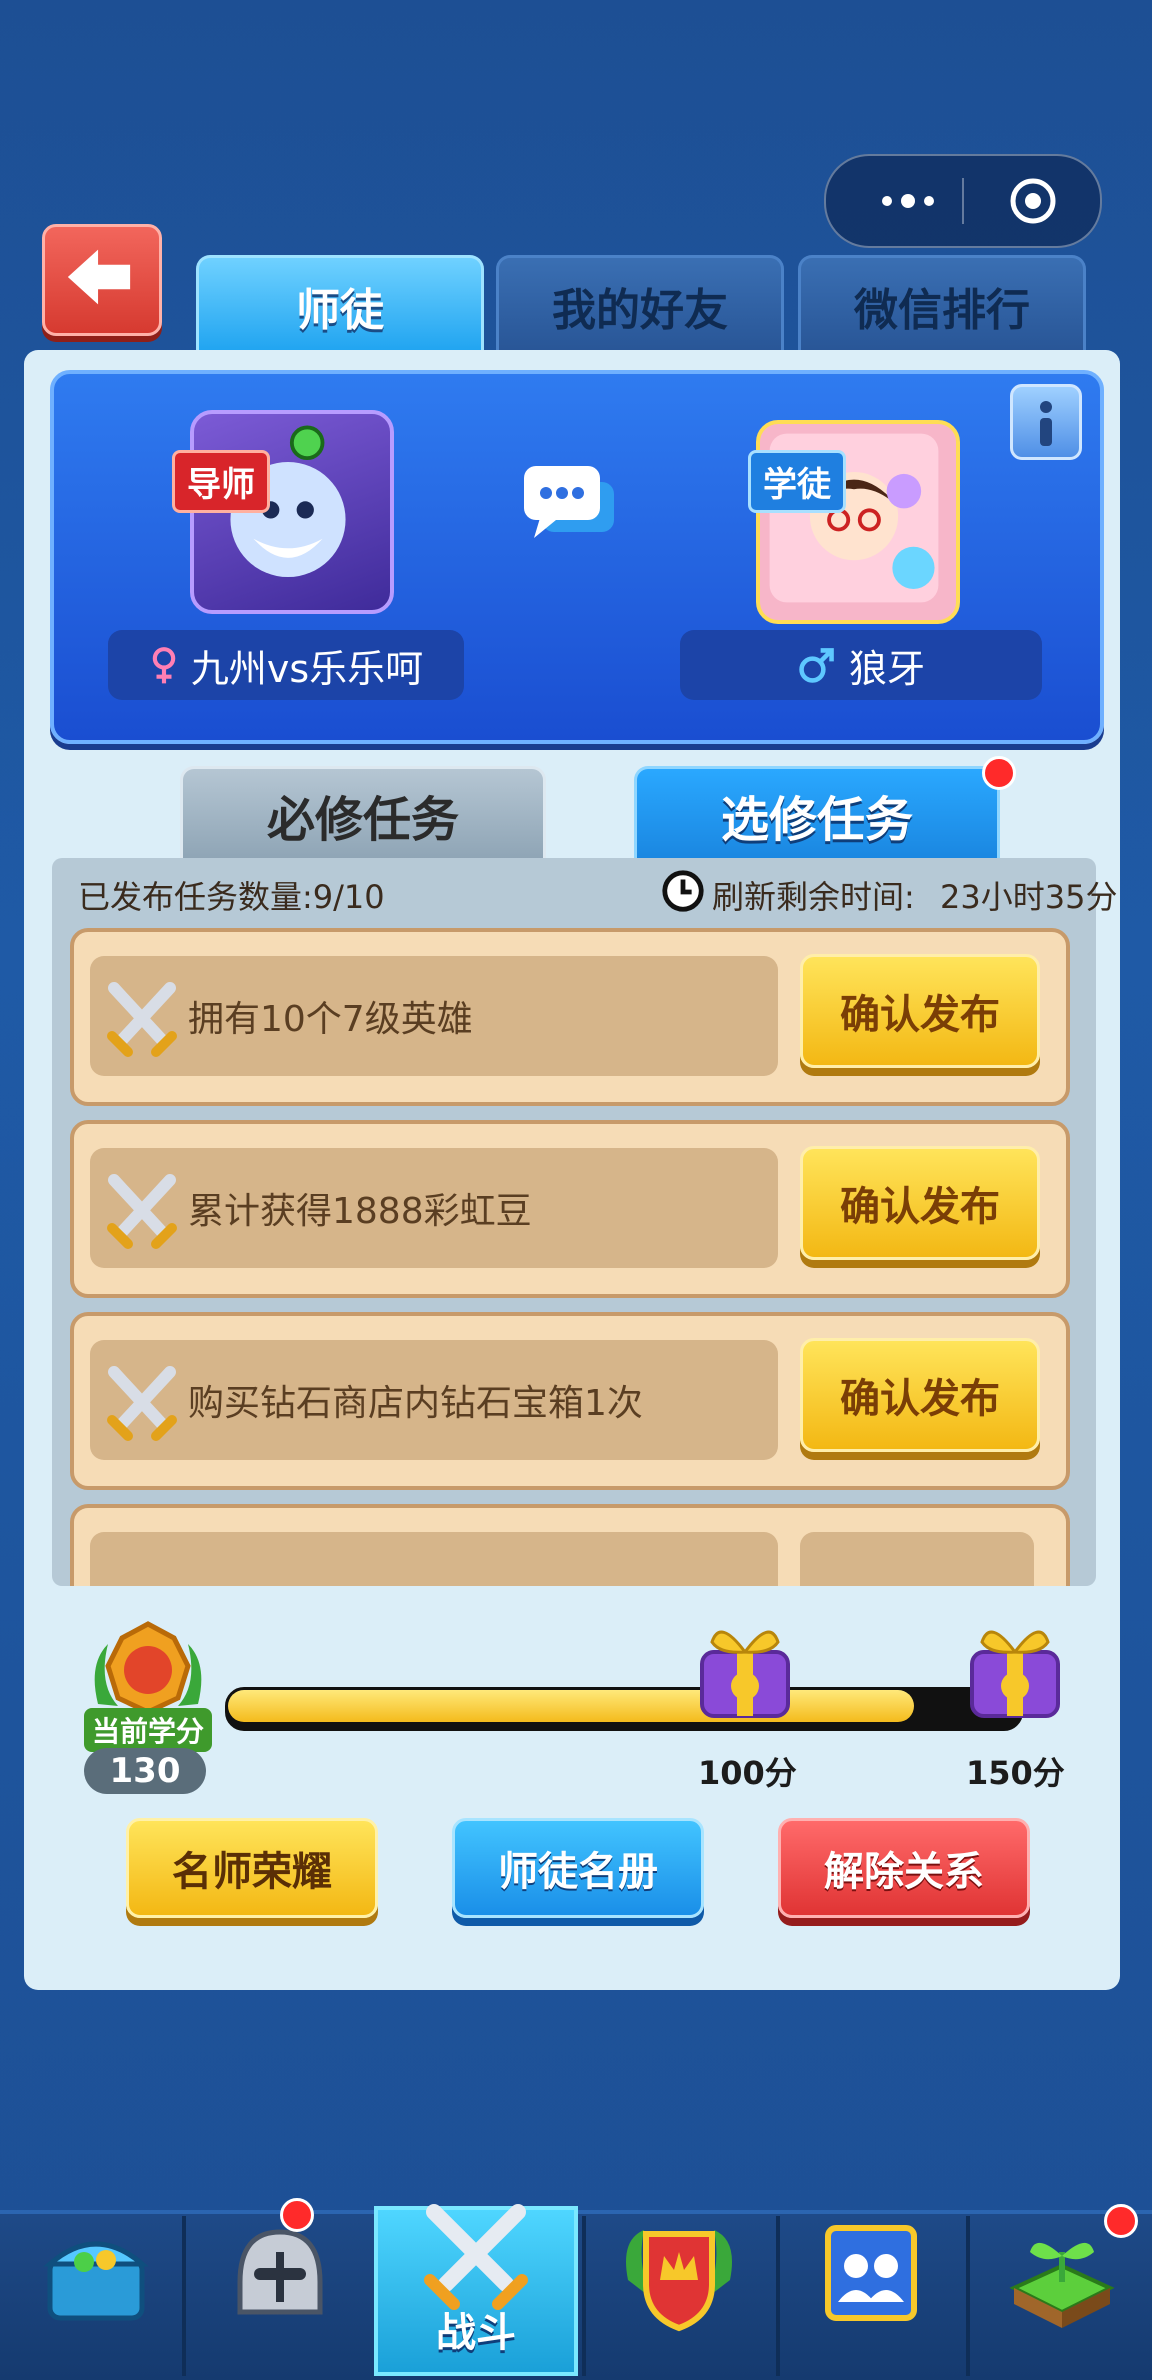  I want to click on male-icon, so click(816, 665).